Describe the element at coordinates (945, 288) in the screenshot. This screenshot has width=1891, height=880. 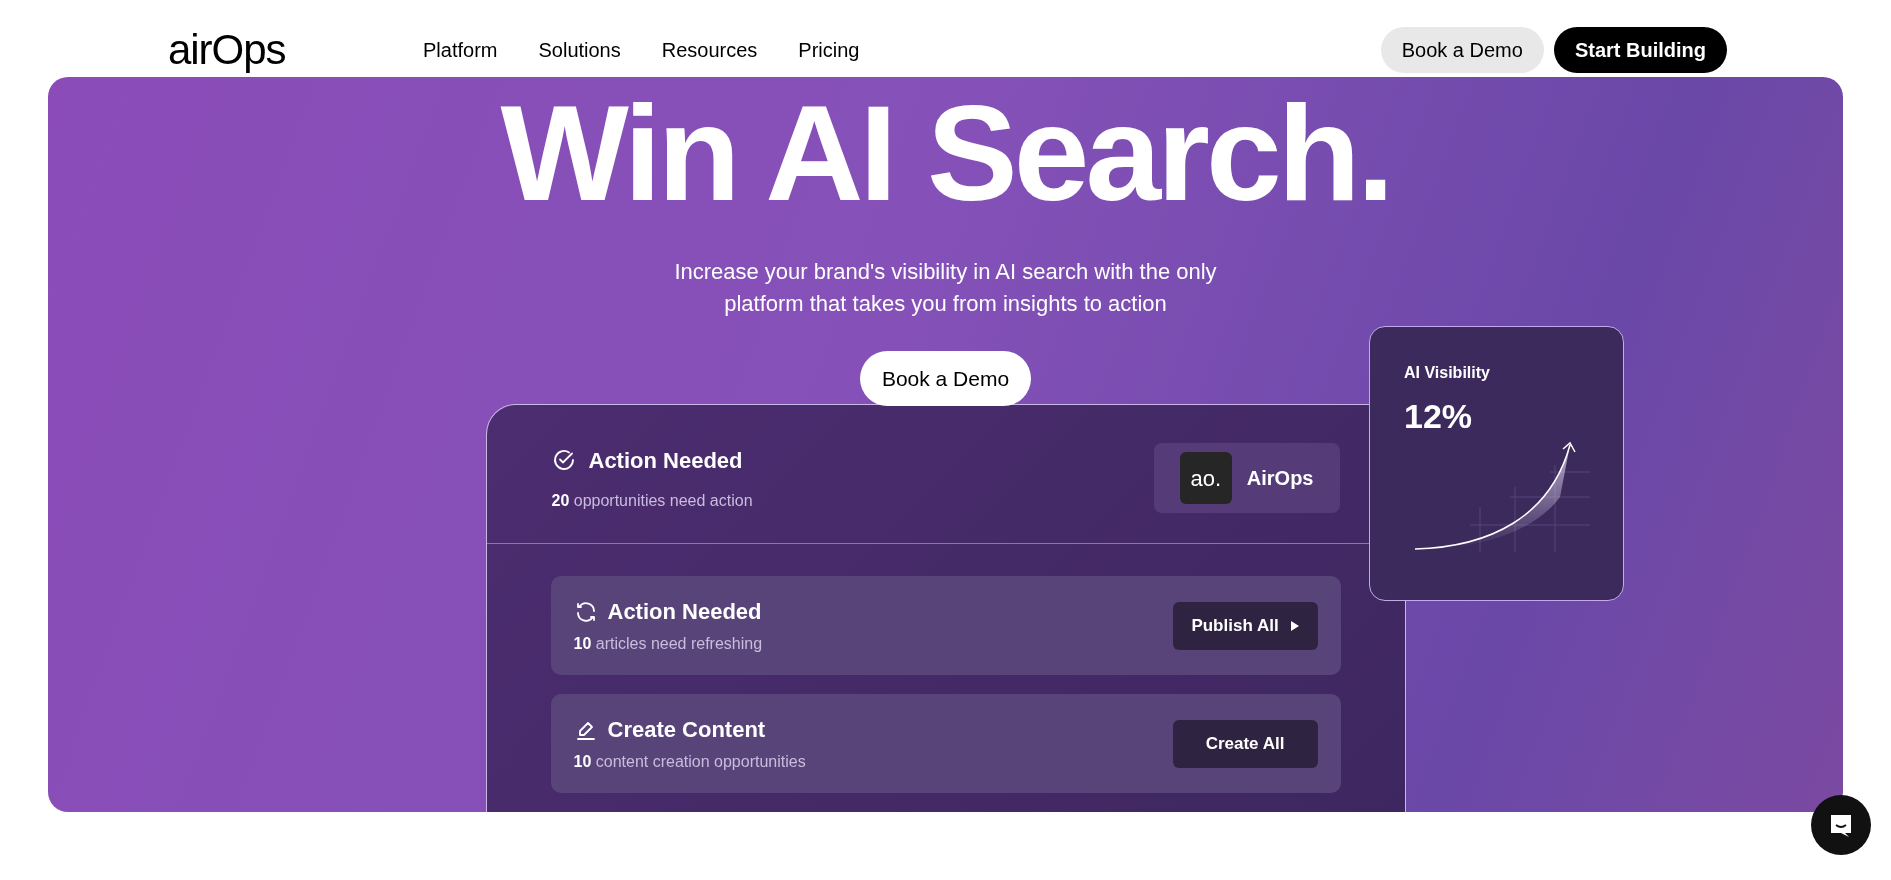
I see `hero-subtitle: Increase your brand's visibility in AI search with the only platform that takes you from insights to action` at that location.